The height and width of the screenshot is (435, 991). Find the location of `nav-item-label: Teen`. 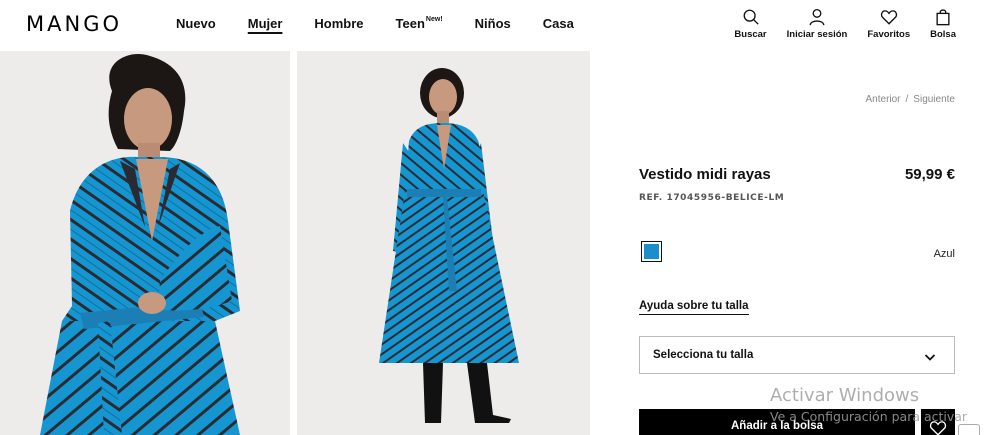

nav-item-label: Teen is located at coordinates (410, 23).